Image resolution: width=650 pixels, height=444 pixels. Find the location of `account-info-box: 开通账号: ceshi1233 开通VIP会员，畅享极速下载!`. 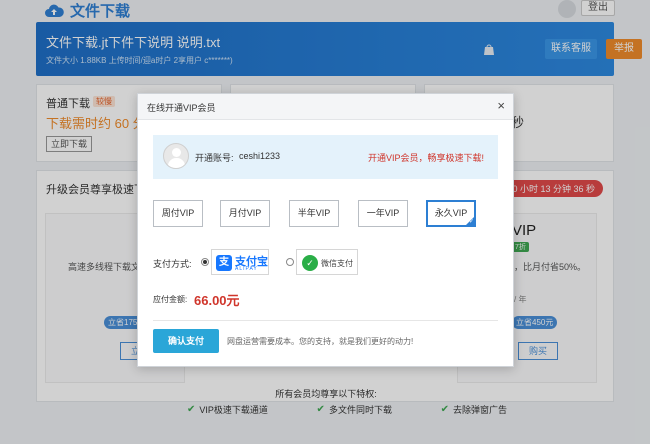

account-info-box: 开通账号: ceshi1233 开通VIP会员，畅享极速下载! is located at coordinates (325, 157).